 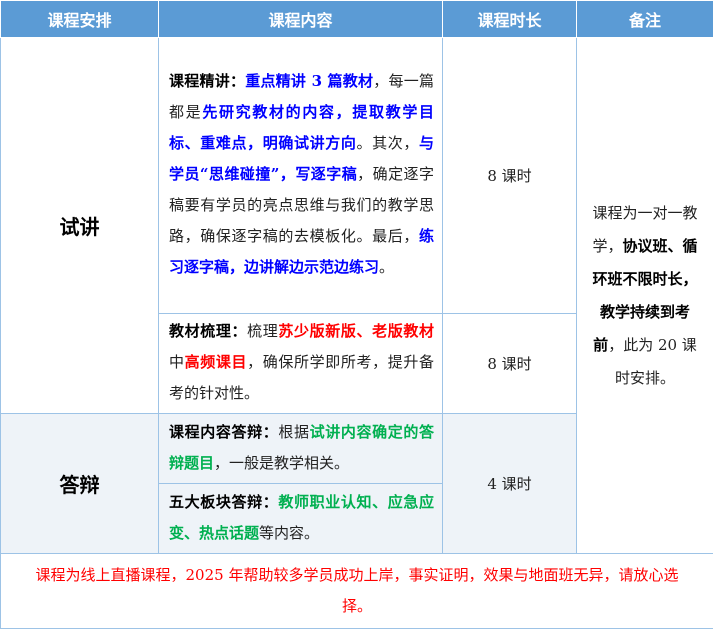 What do you see at coordinates (223, 432) in the screenshot?
I see `label-defense-course: 课程内容答辩：` at bounding box center [223, 432].